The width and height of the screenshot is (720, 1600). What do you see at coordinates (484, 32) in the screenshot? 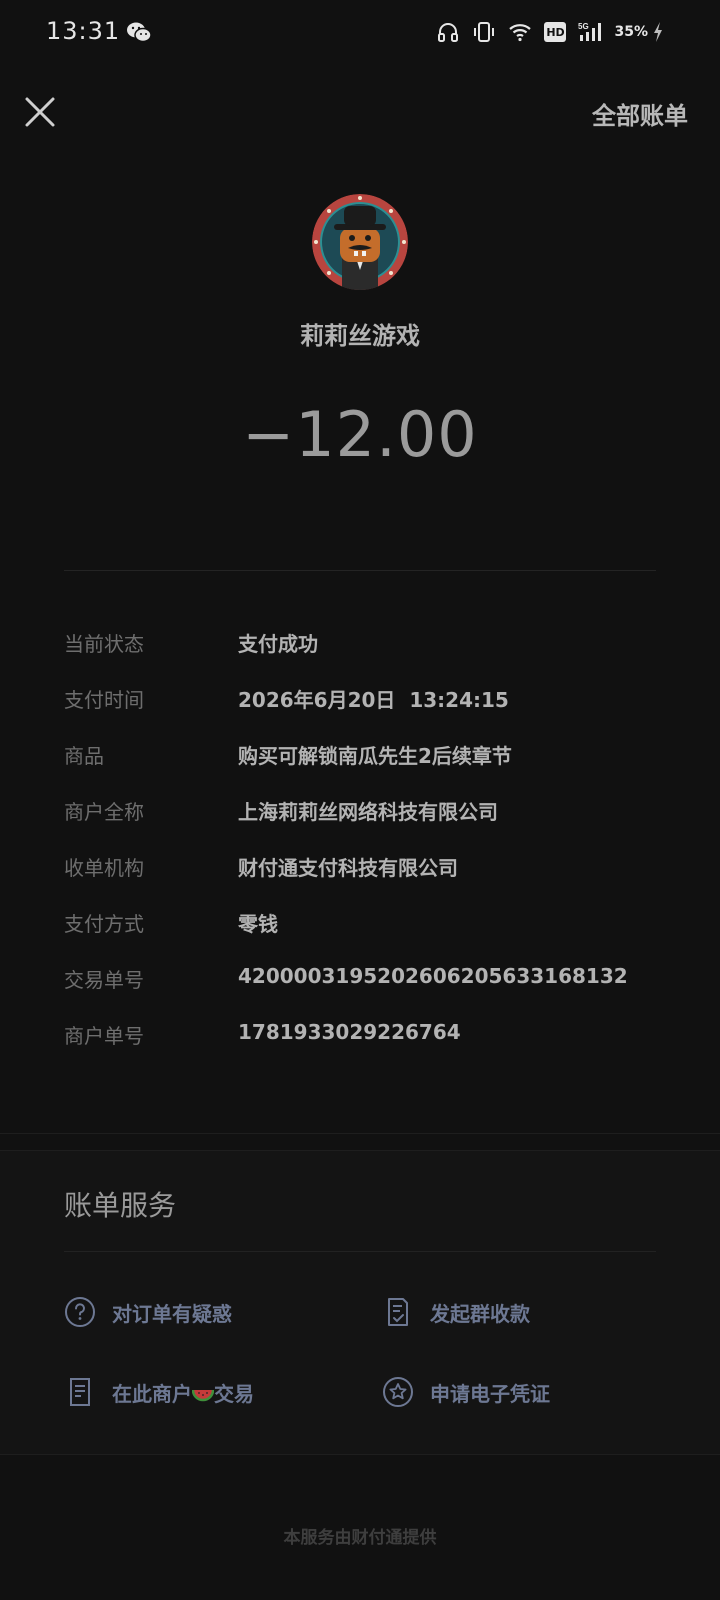
I see `vibrate-icon` at bounding box center [484, 32].